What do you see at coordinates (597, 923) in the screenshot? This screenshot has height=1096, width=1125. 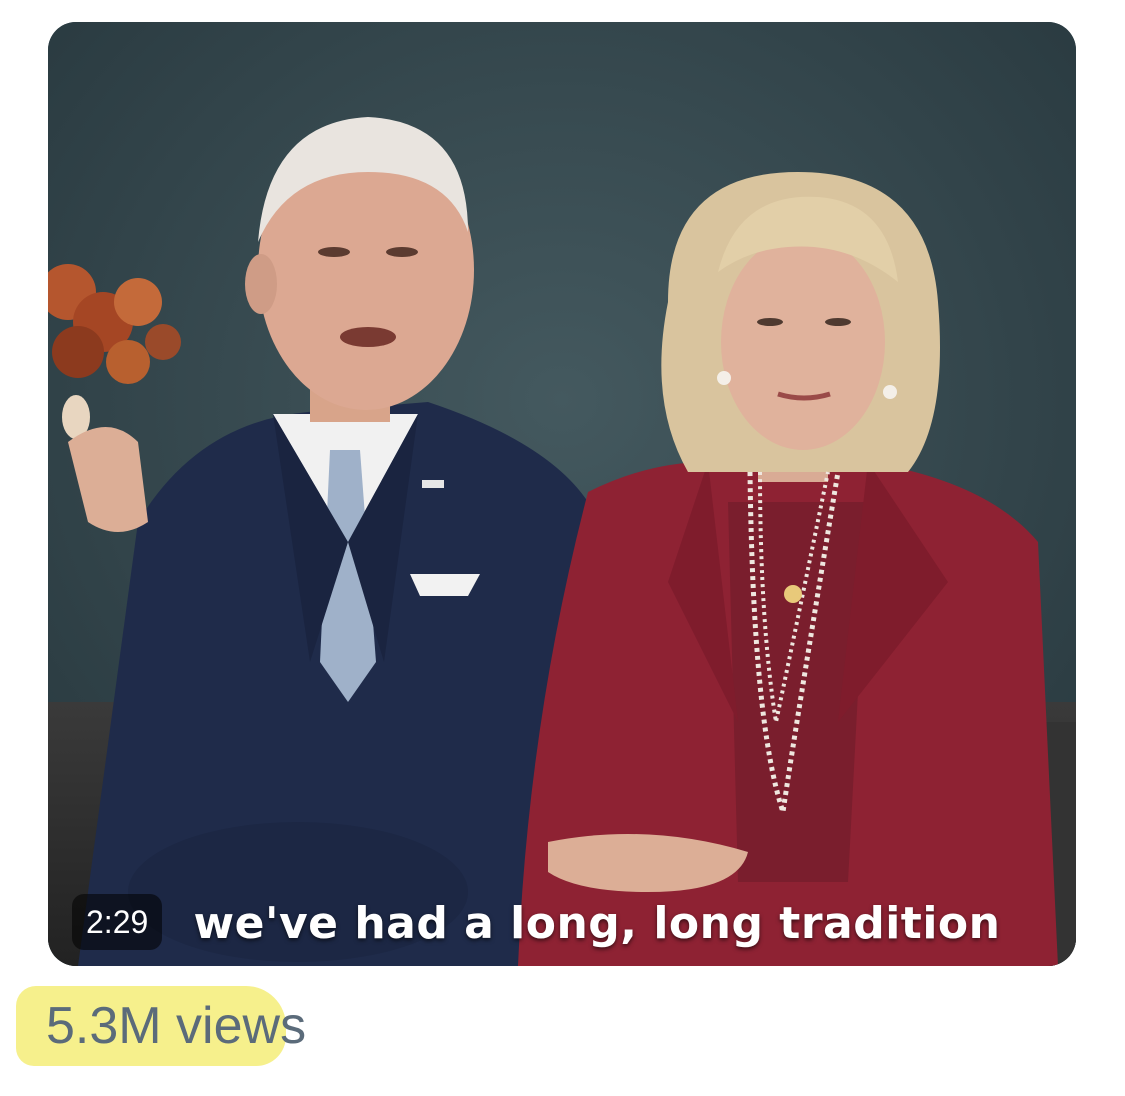 I see `video-caption: we've had a long, long tradition` at bounding box center [597, 923].